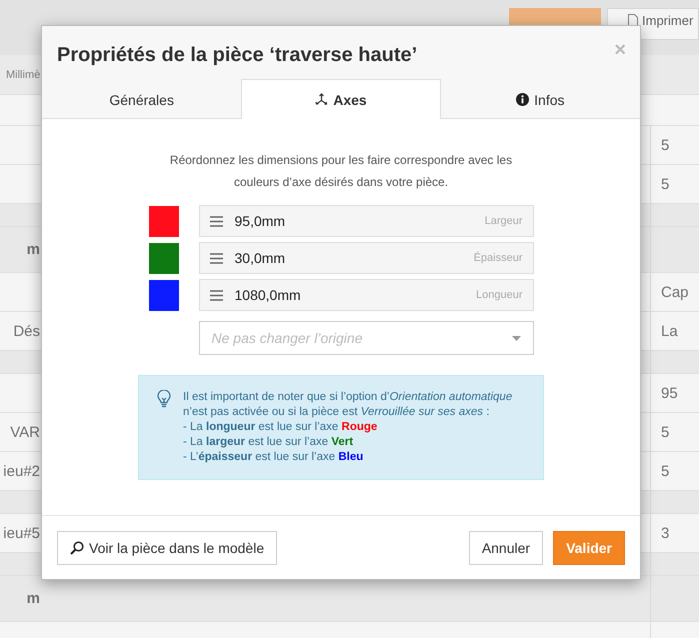  I want to click on dimension-label: Longueur, so click(499, 295).